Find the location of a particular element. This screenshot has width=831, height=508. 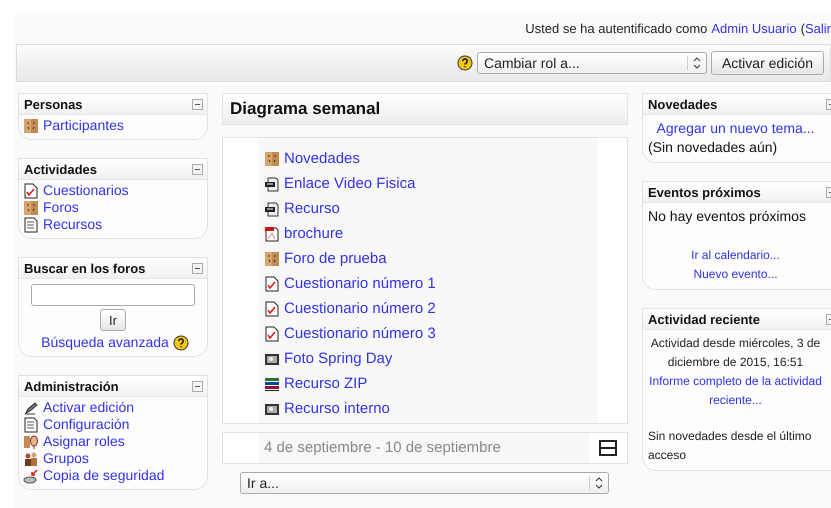

block-link: Activar edición is located at coordinates (88, 407).